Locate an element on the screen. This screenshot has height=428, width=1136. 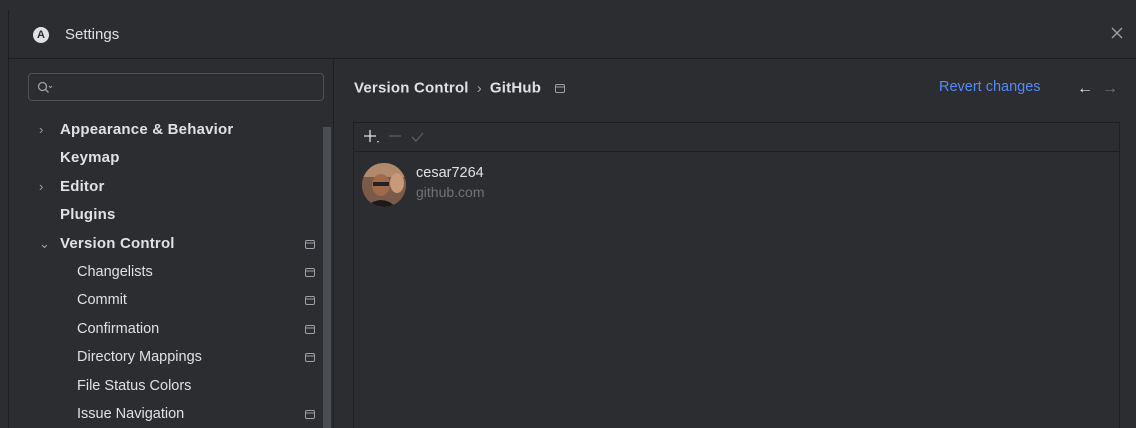
breadcrumb-github: GitHub is located at coordinates (515, 88).